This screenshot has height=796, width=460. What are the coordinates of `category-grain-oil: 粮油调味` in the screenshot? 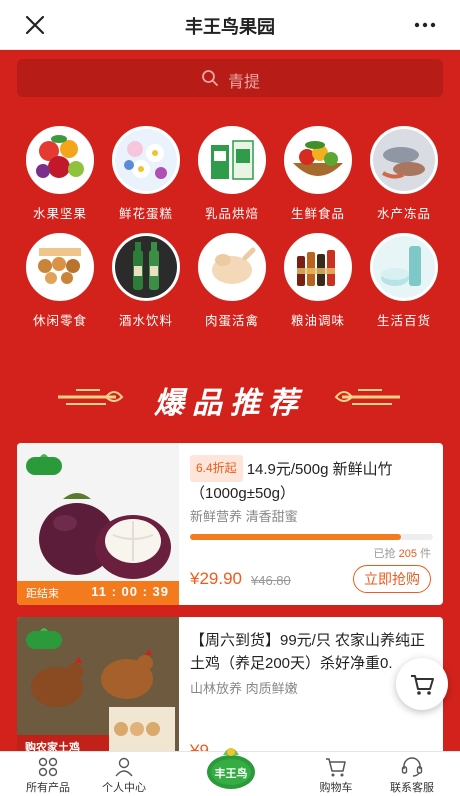 It's located at (318, 281).